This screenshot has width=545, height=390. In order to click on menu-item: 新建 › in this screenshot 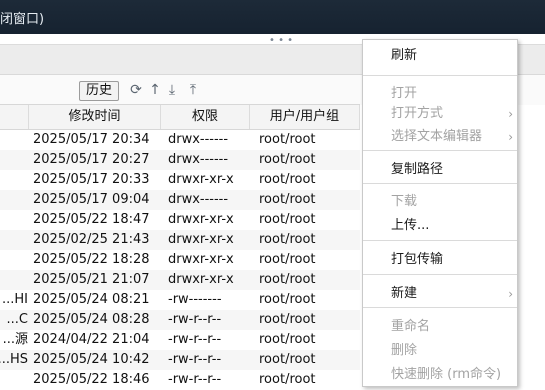, I will do `click(440, 294)`.